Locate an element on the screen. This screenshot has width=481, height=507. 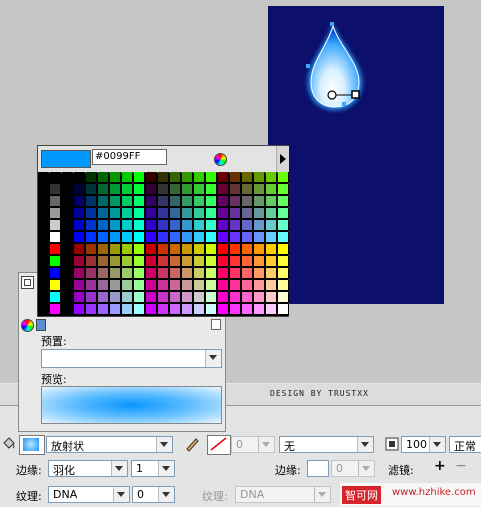
texture-amount-select: 0 is located at coordinates (153, 494).